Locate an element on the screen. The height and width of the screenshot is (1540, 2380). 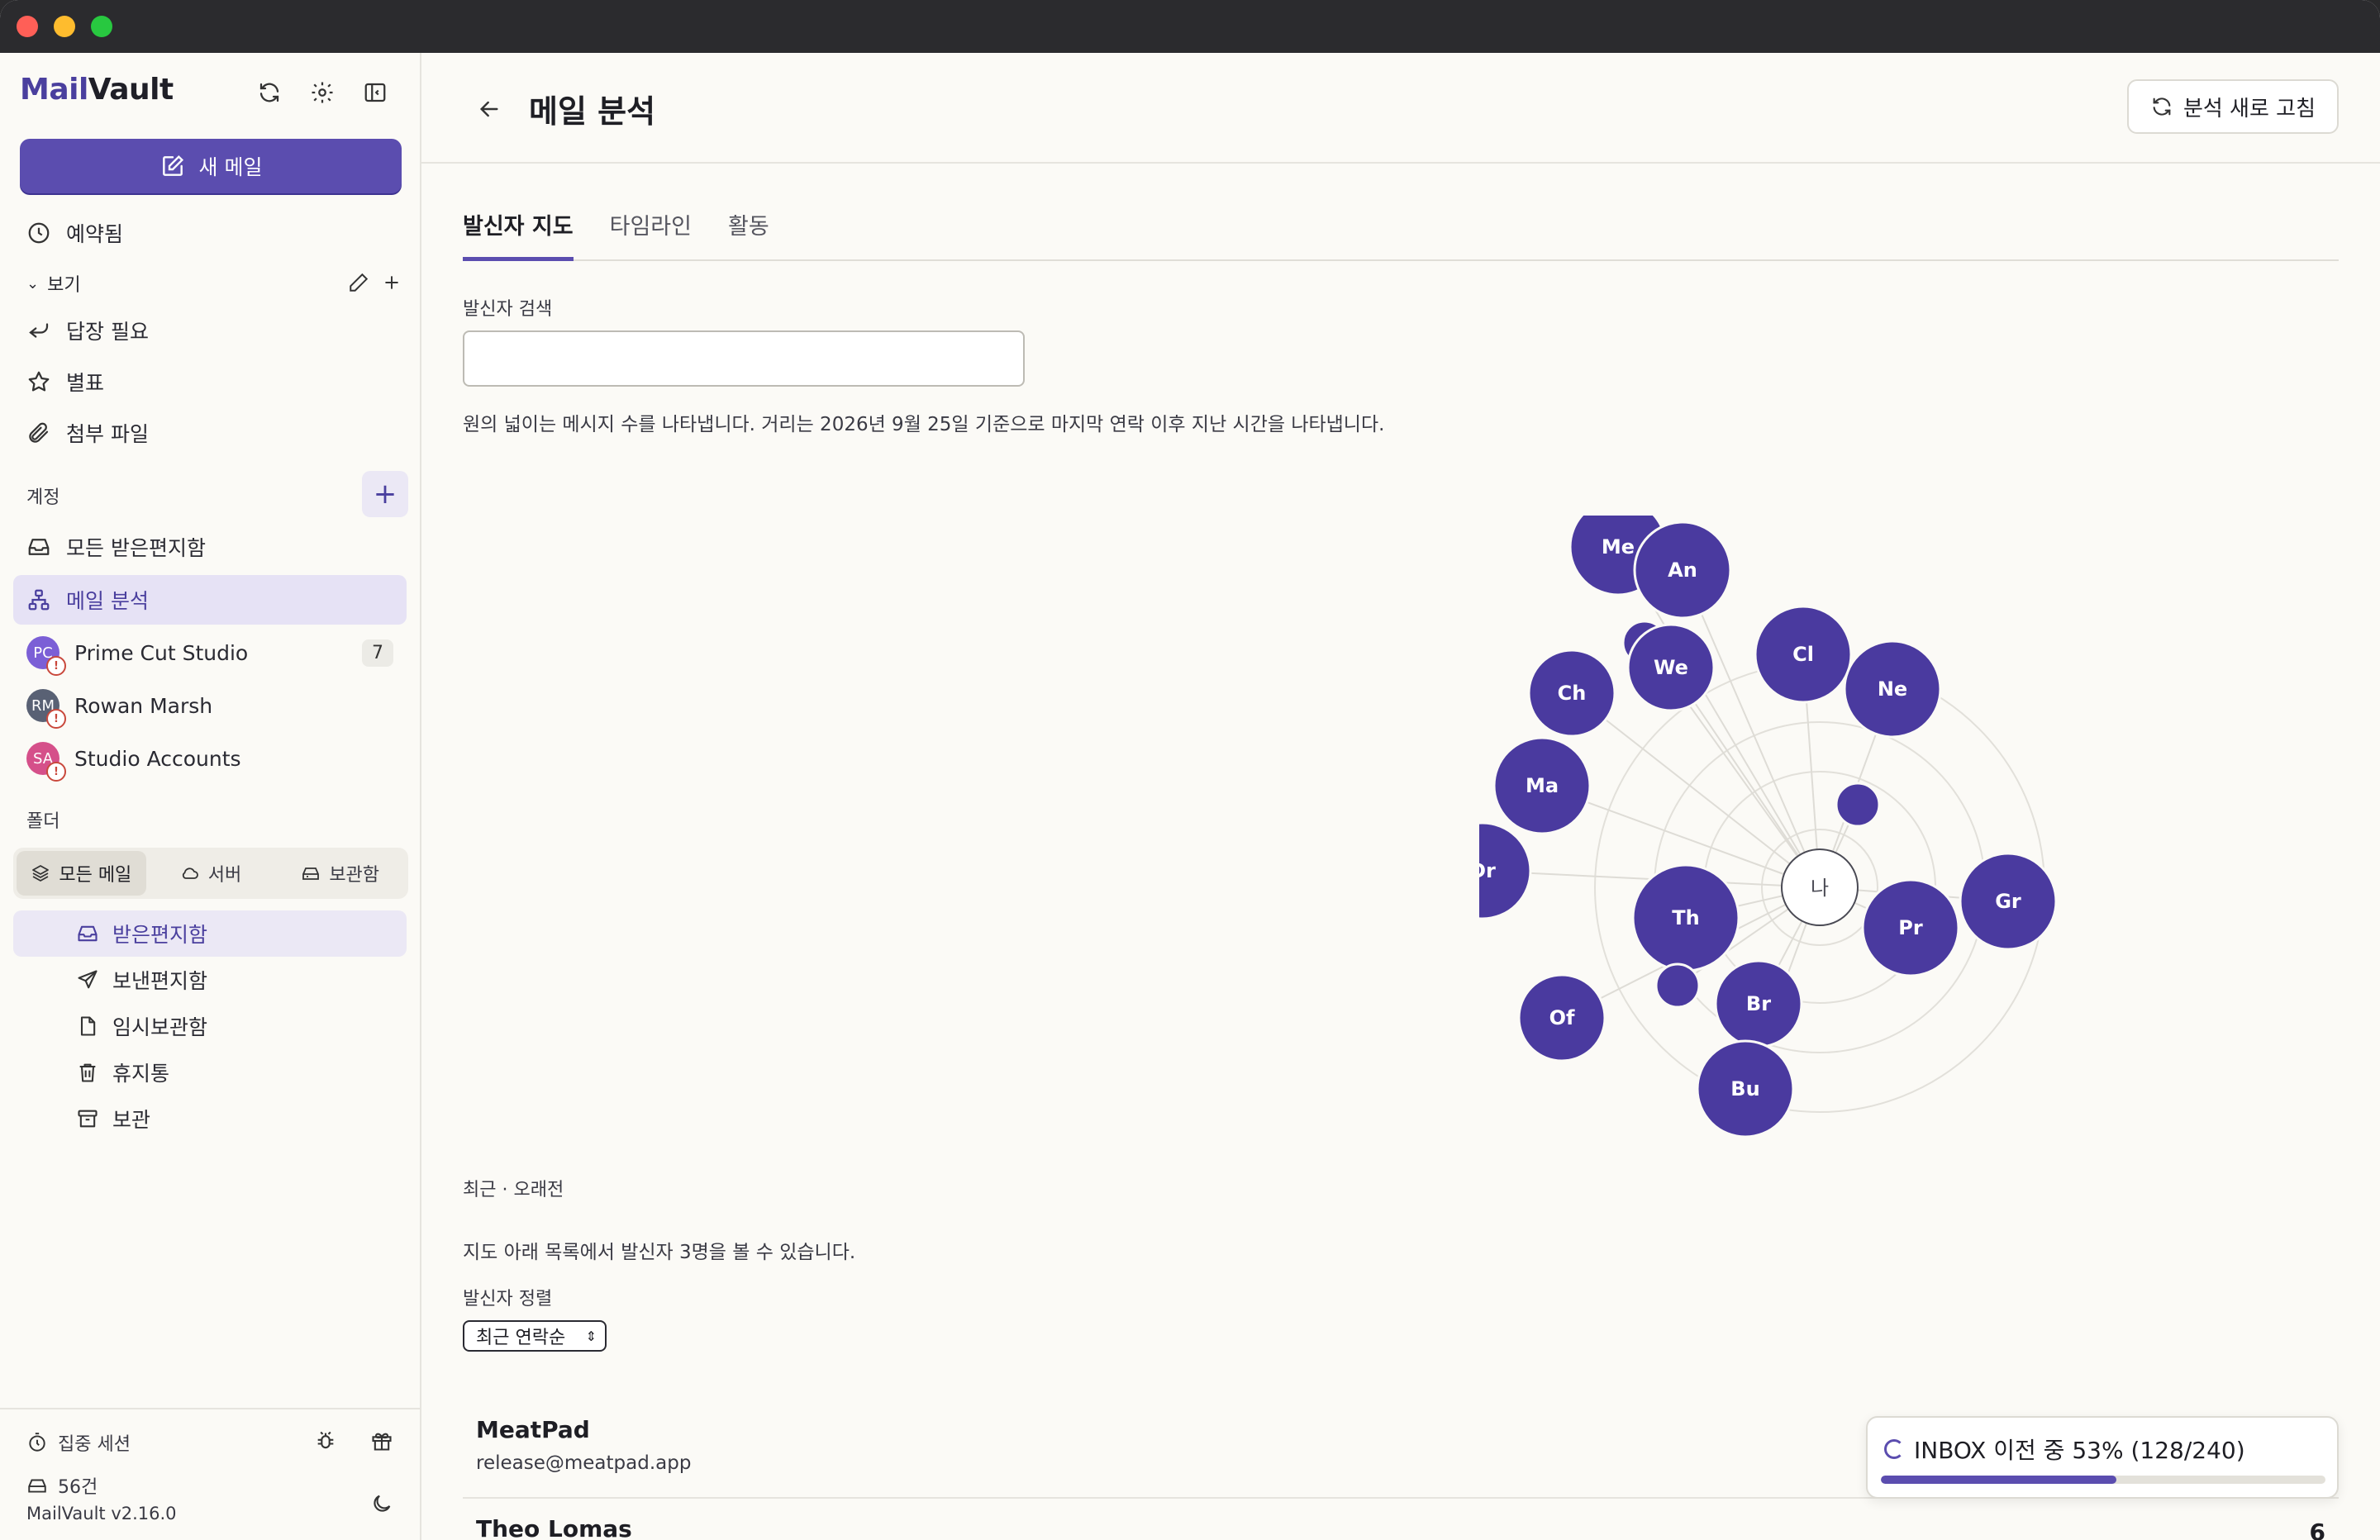
accounts-heading: 계정 is located at coordinates (43, 497).